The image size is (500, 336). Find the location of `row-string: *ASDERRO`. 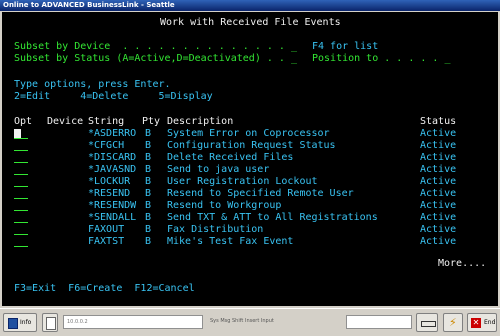

row-string: *ASDERRO is located at coordinates (112, 133).